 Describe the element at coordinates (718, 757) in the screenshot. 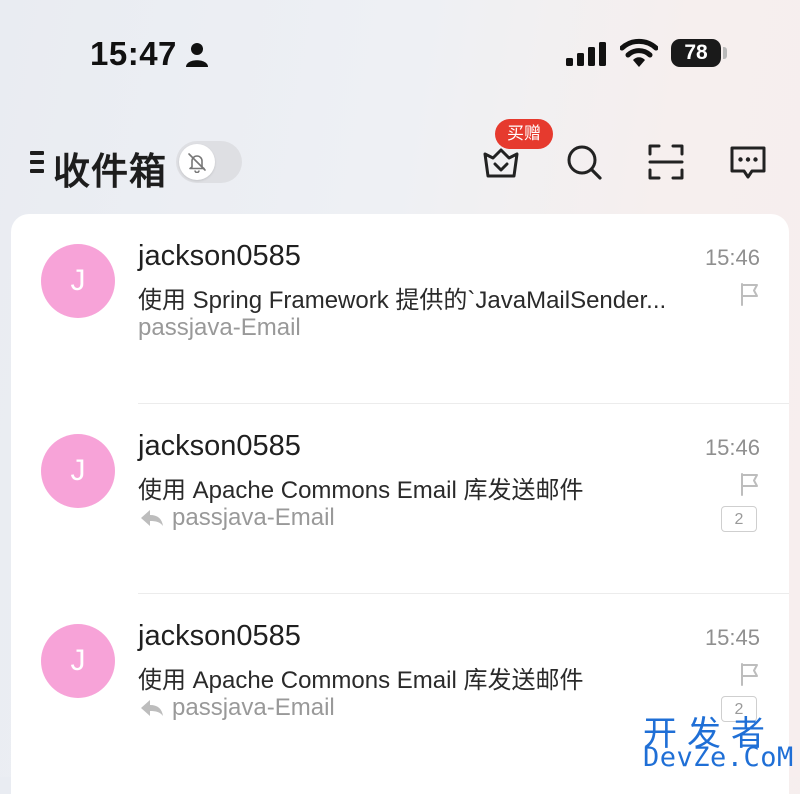

I see `watermark-en: DevZe.CoM` at that location.